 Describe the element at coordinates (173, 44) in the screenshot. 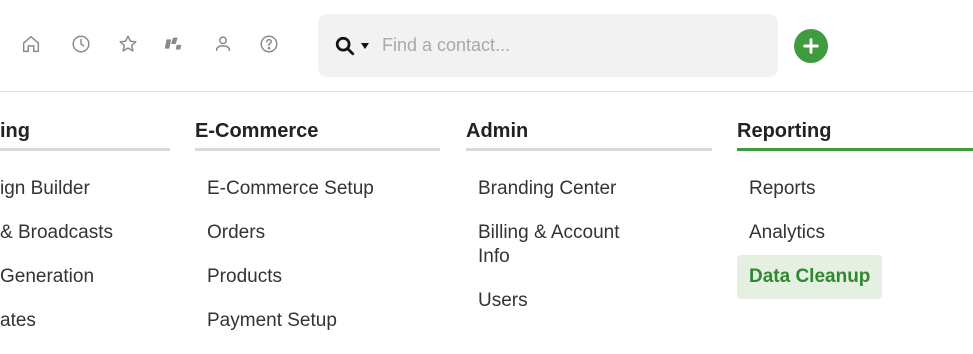

I see `pipeline-icon` at that location.